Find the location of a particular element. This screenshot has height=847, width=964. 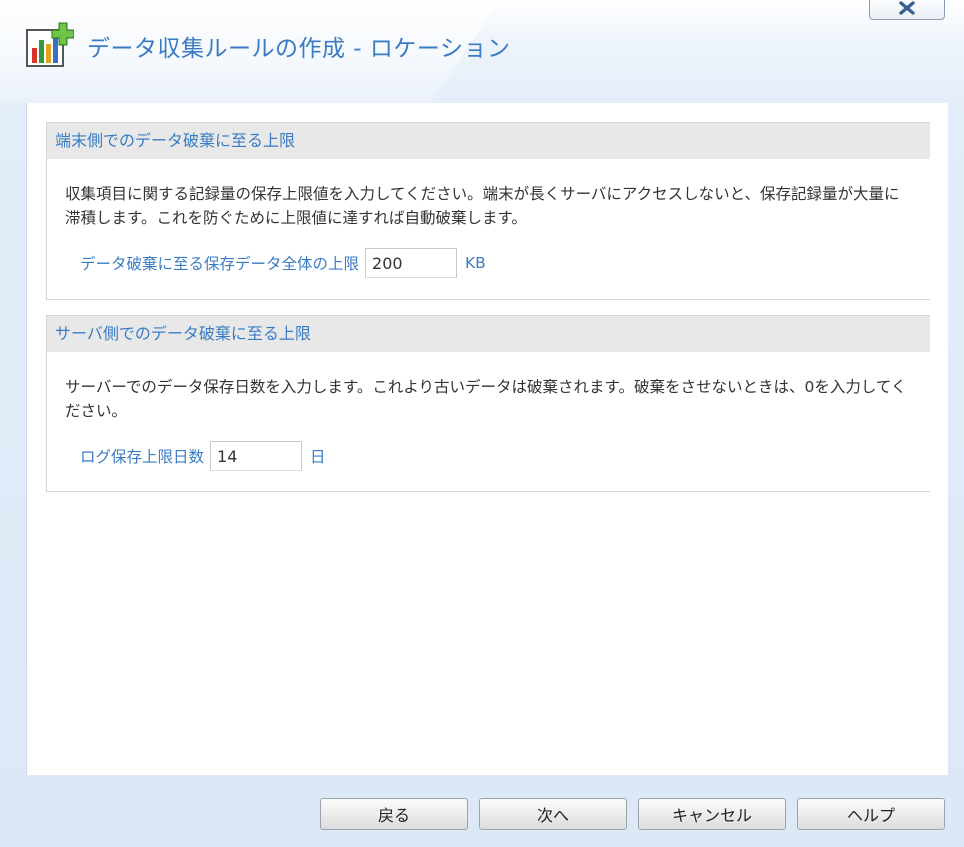

storage-limit-input is located at coordinates (411, 263).